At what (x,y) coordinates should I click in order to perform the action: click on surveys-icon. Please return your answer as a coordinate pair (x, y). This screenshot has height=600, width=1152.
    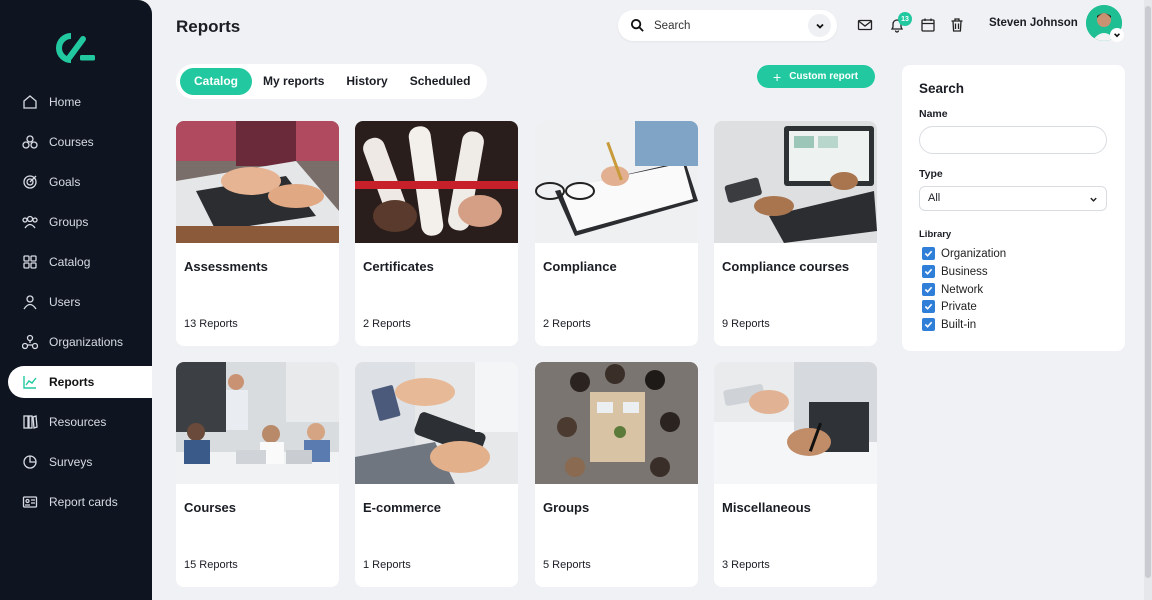
    Looking at the image, I should click on (30, 462).